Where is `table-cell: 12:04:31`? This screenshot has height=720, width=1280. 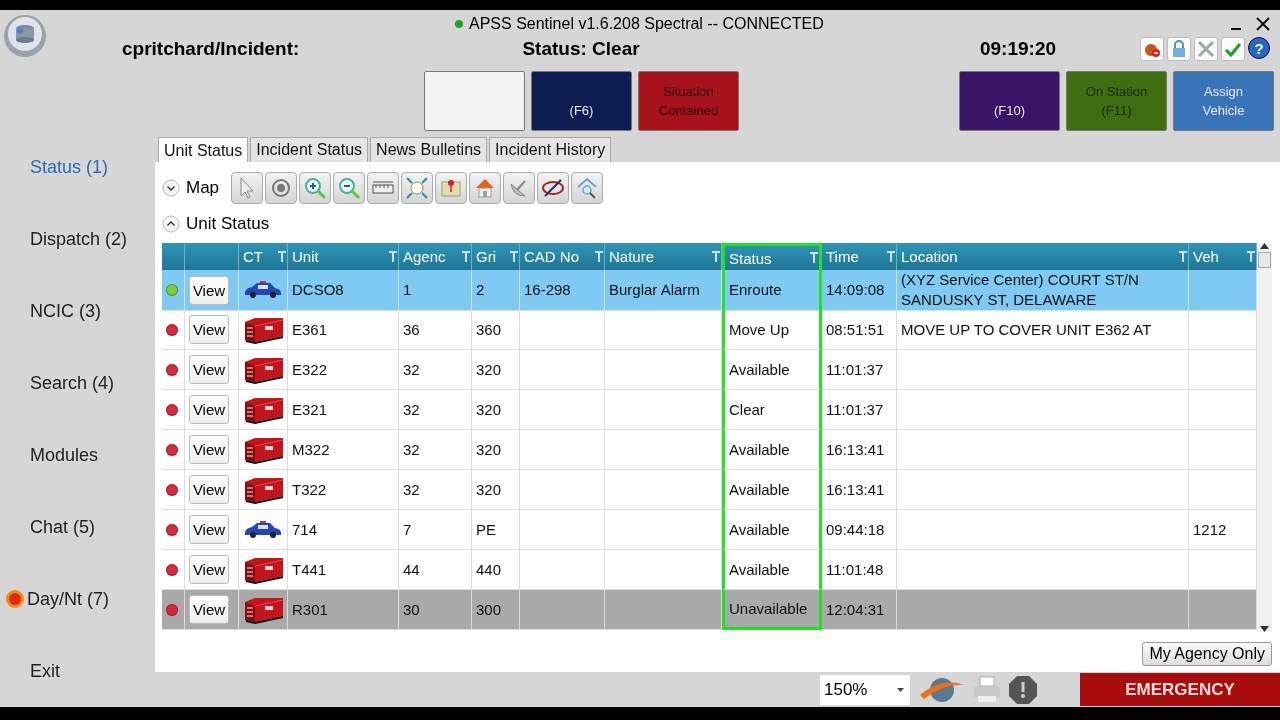 table-cell: 12:04:31 is located at coordinates (859, 610).